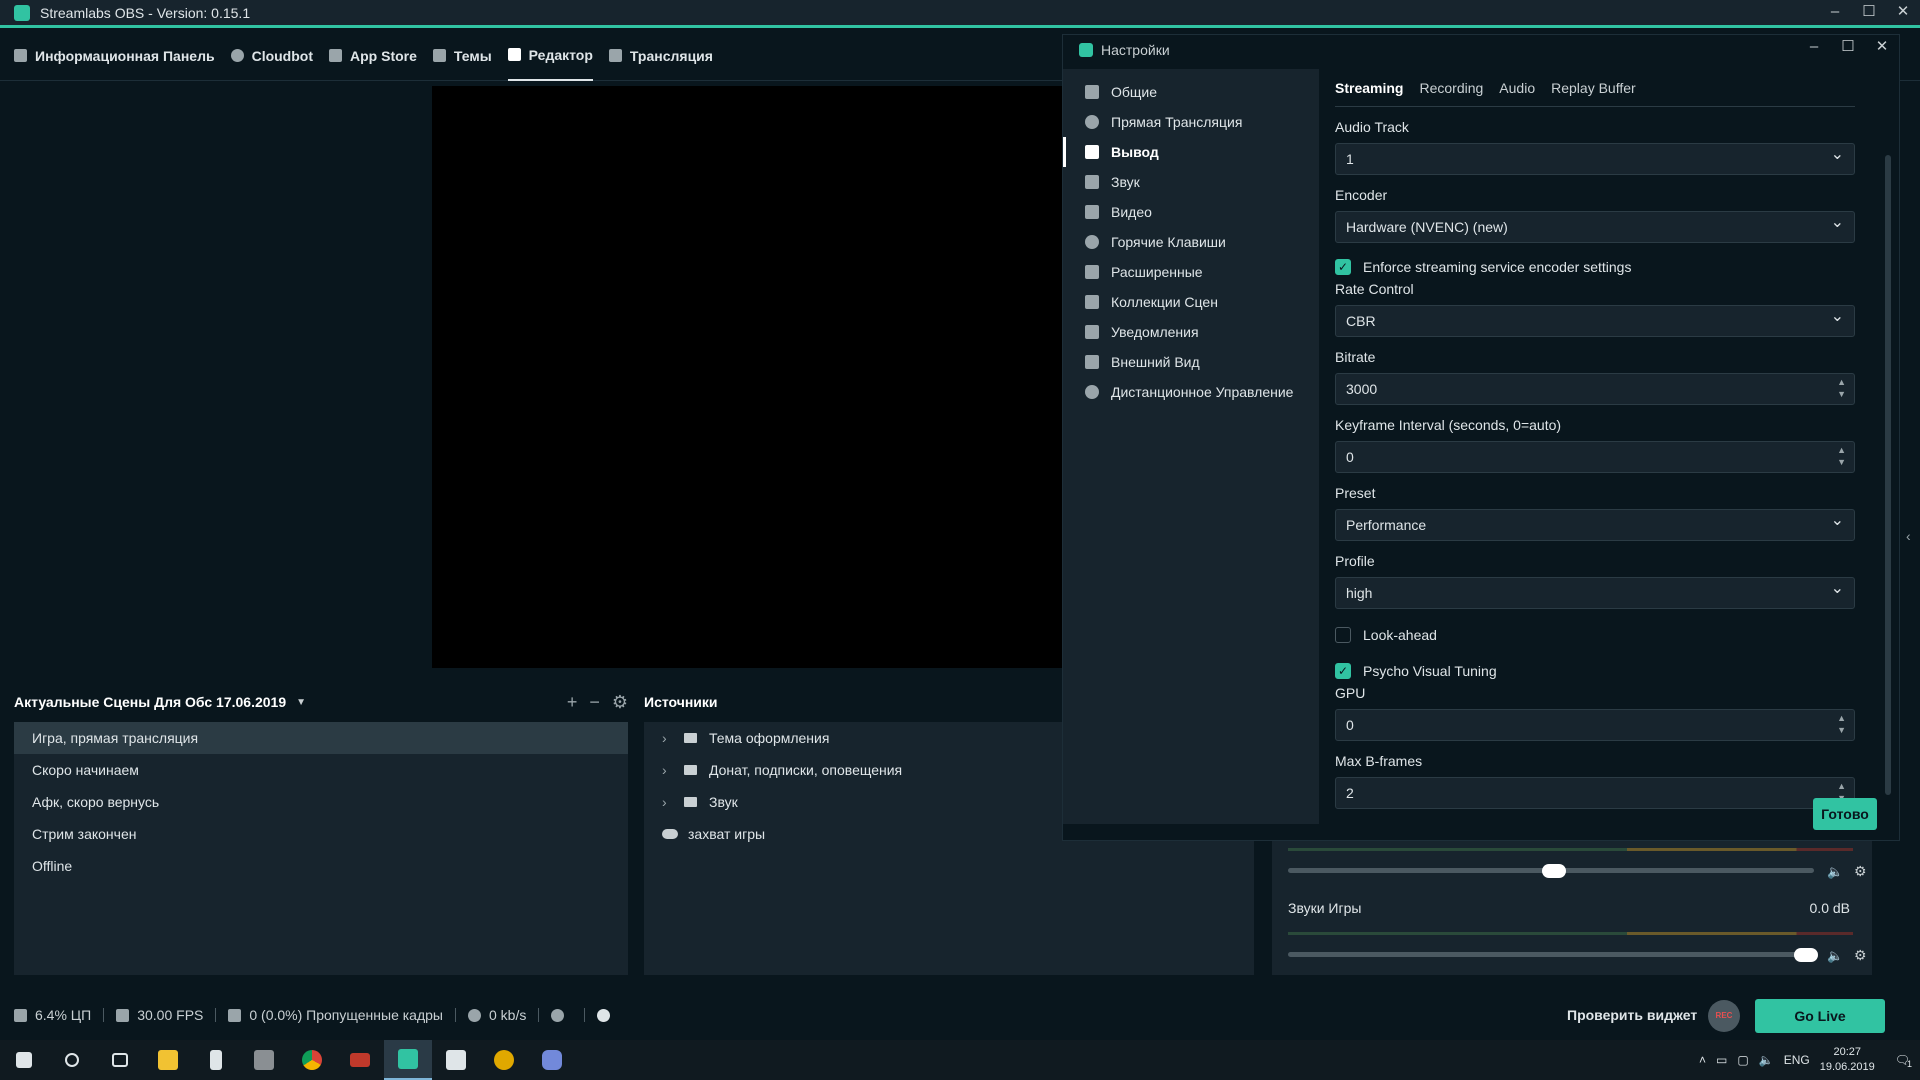  What do you see at coordinates (20, 55) in the screenshot?
I see `dashboard-icon` at bounding box center [20, 55].